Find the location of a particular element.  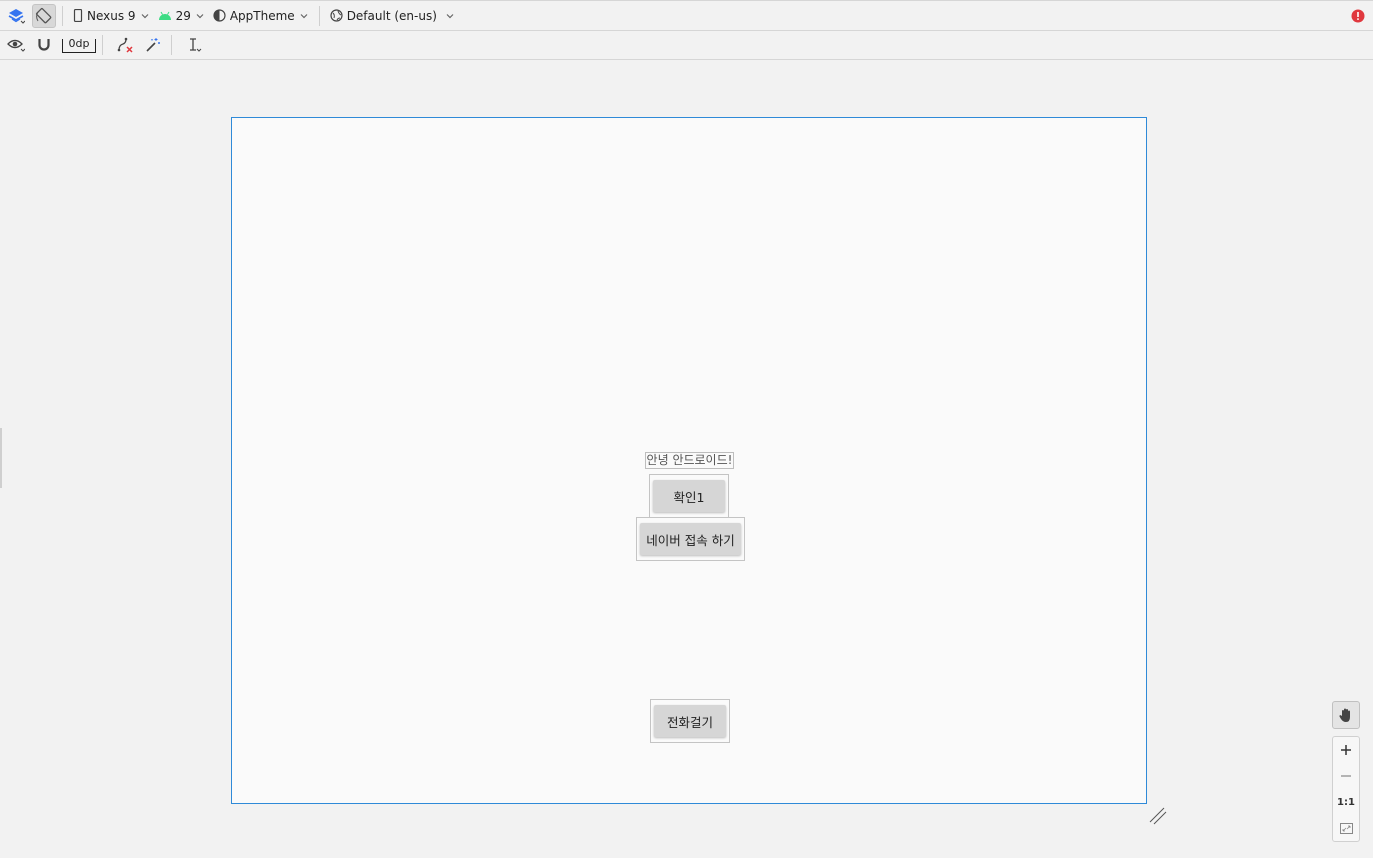

api-level-label: 29 is located at coordinates (183, 15).